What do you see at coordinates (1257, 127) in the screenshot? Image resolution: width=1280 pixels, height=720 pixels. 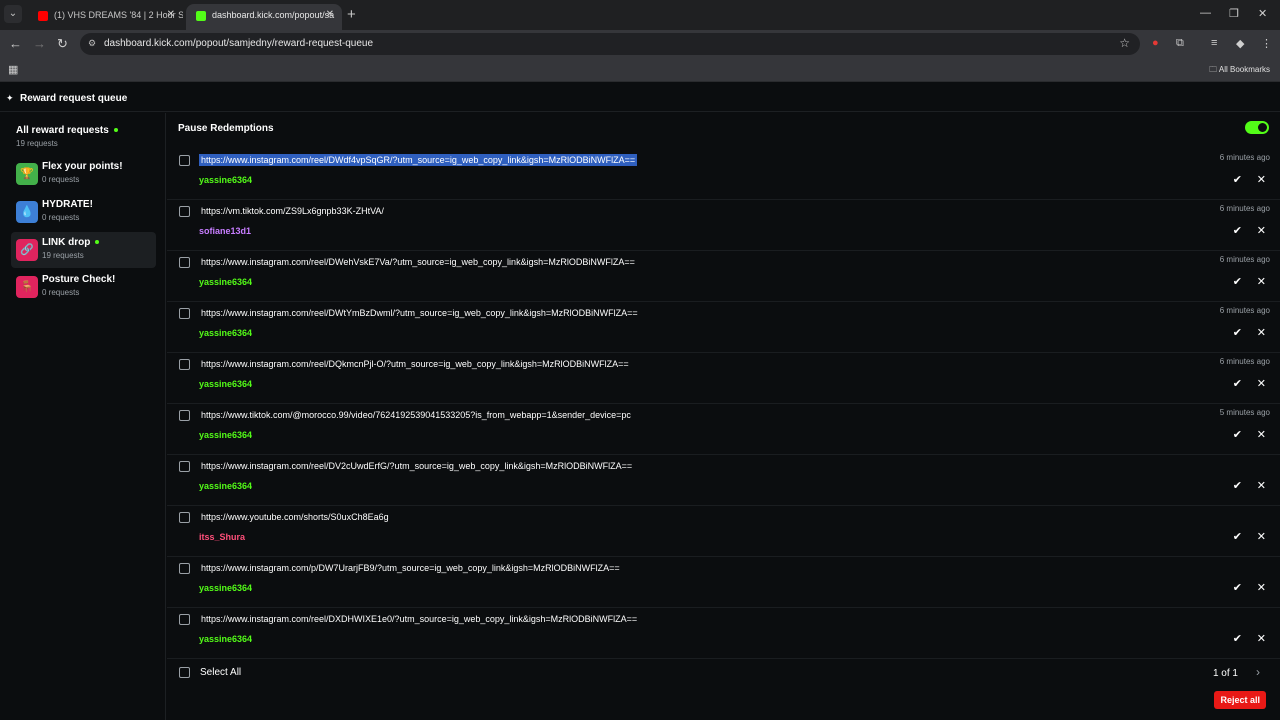 I see `pause-redemptions-toggle` at bounding box center [1257, 127].